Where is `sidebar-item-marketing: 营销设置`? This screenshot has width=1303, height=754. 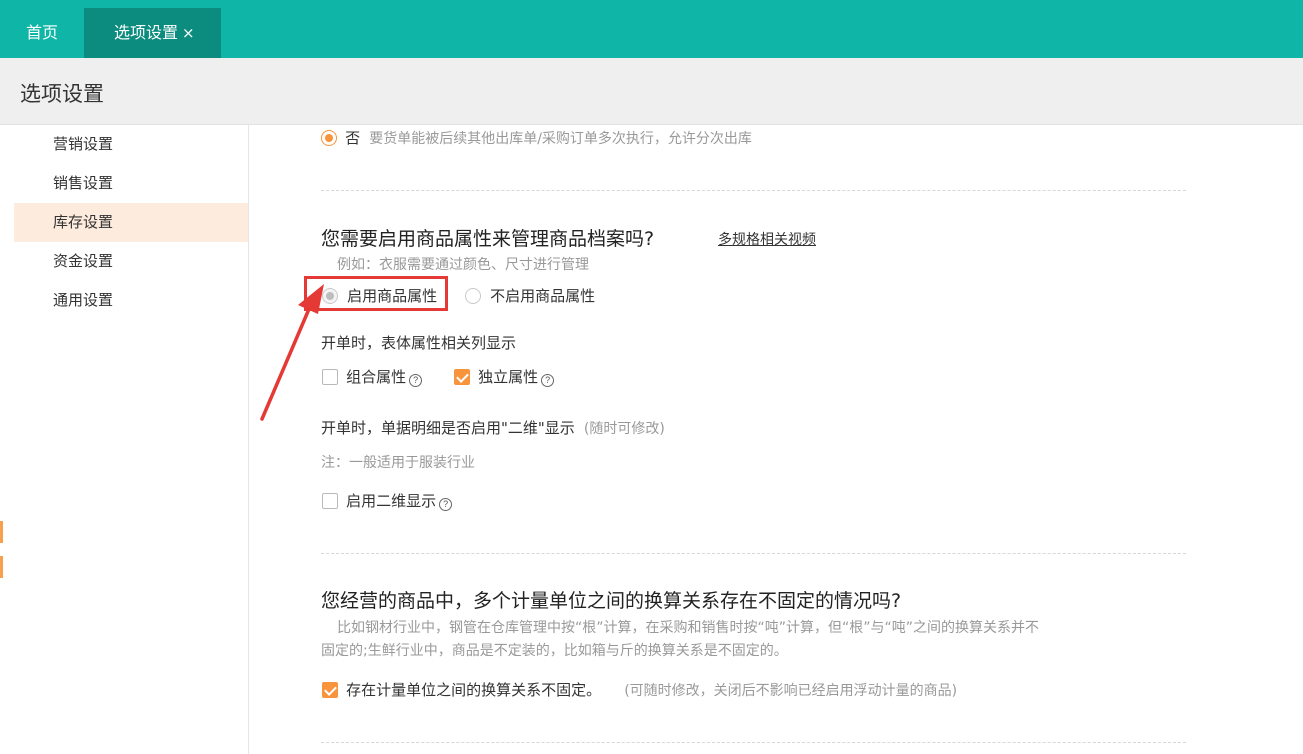 sidebar-item-marketing: 营销设置 is located at coordinates (131, 144).